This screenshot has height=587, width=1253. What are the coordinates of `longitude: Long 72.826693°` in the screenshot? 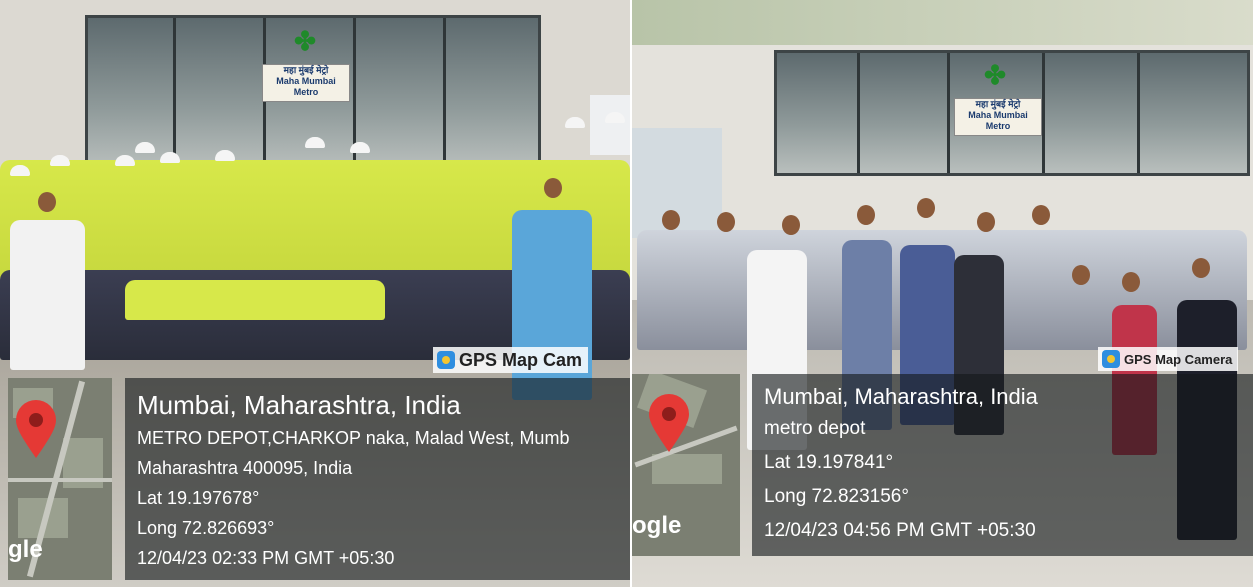 It's located at (206, 528).